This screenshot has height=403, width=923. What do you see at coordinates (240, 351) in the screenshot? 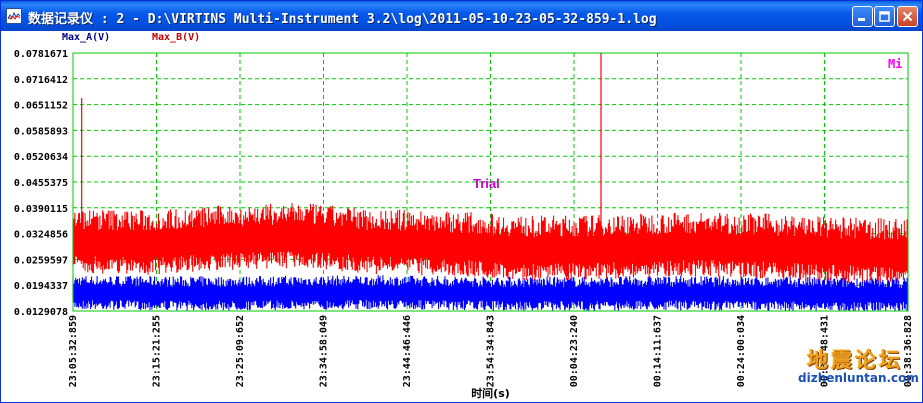
I see `x-tick-label: 23:25:09:652` at bounding box center [240, 351].